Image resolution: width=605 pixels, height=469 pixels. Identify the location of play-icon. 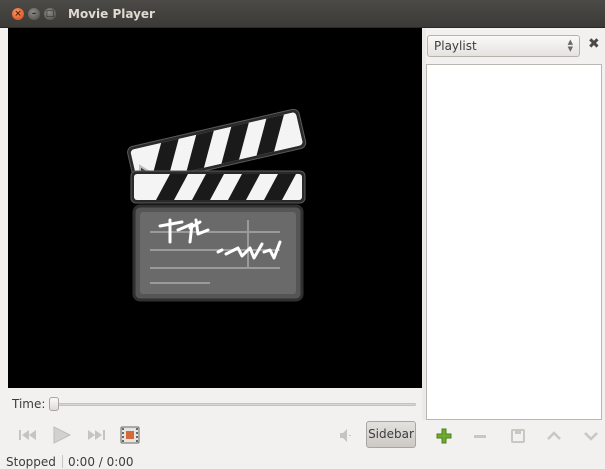
(62, 435).